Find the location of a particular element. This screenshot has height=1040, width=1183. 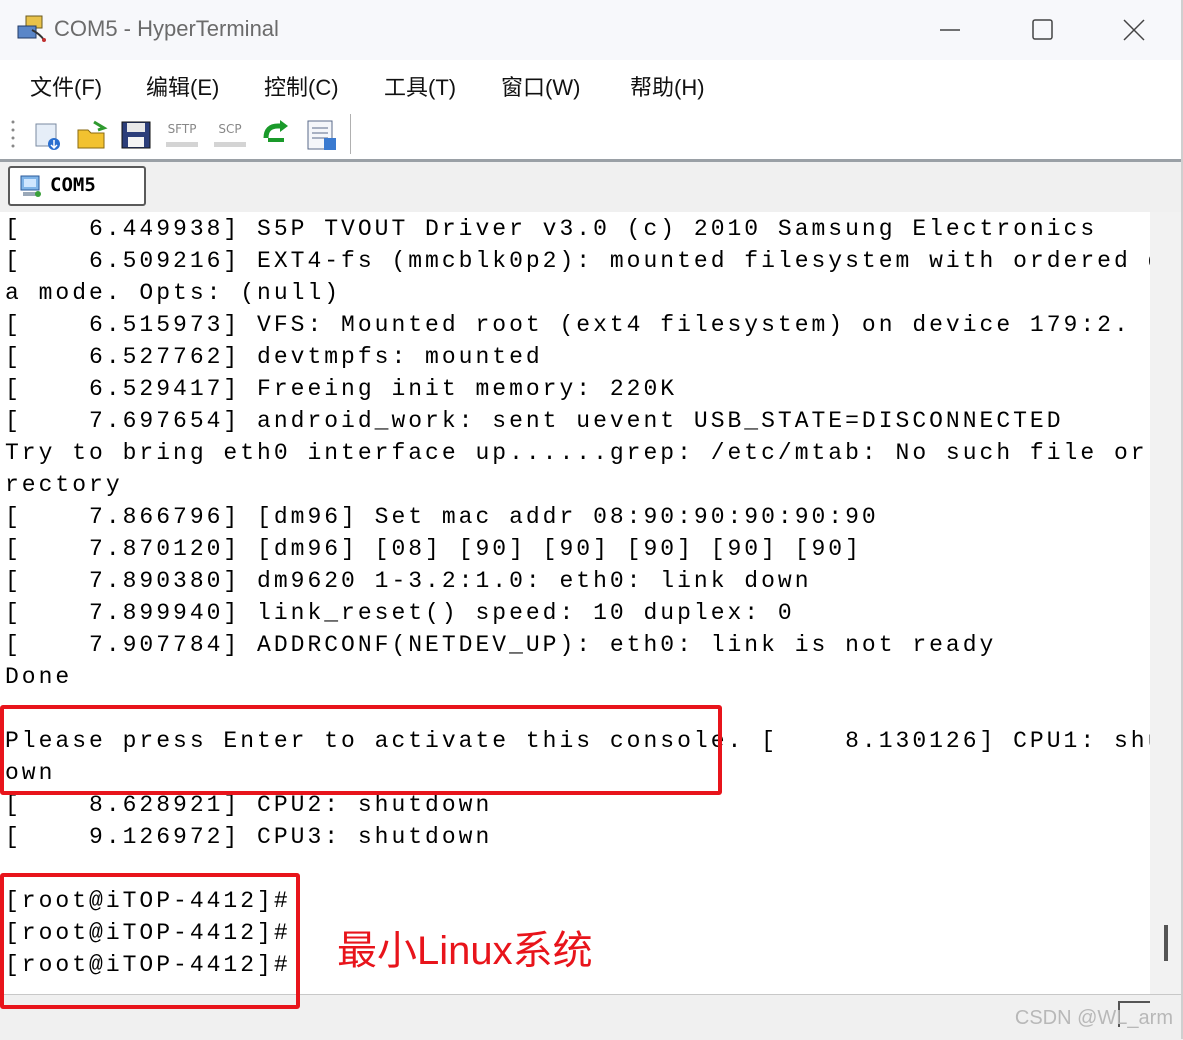

terminal-line: rectory is located at coordinates (64, 485).